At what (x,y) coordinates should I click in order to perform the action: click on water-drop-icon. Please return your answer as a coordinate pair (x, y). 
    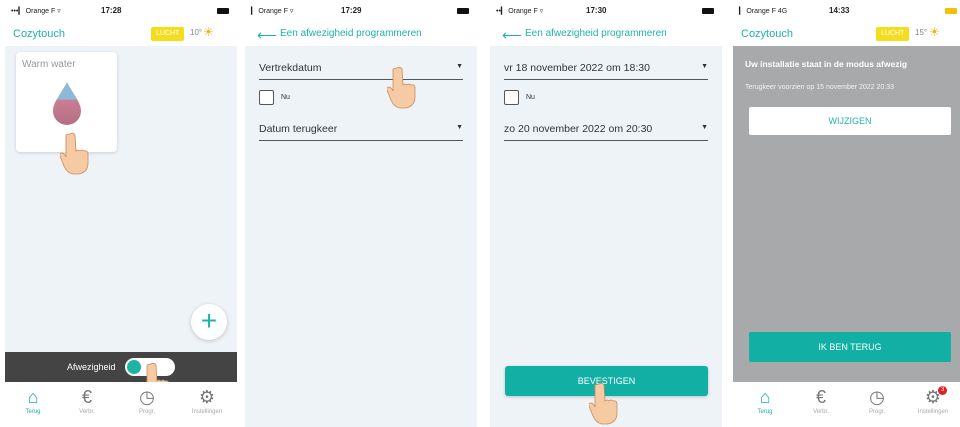
    Looking at the image, I should click on (67, 103).